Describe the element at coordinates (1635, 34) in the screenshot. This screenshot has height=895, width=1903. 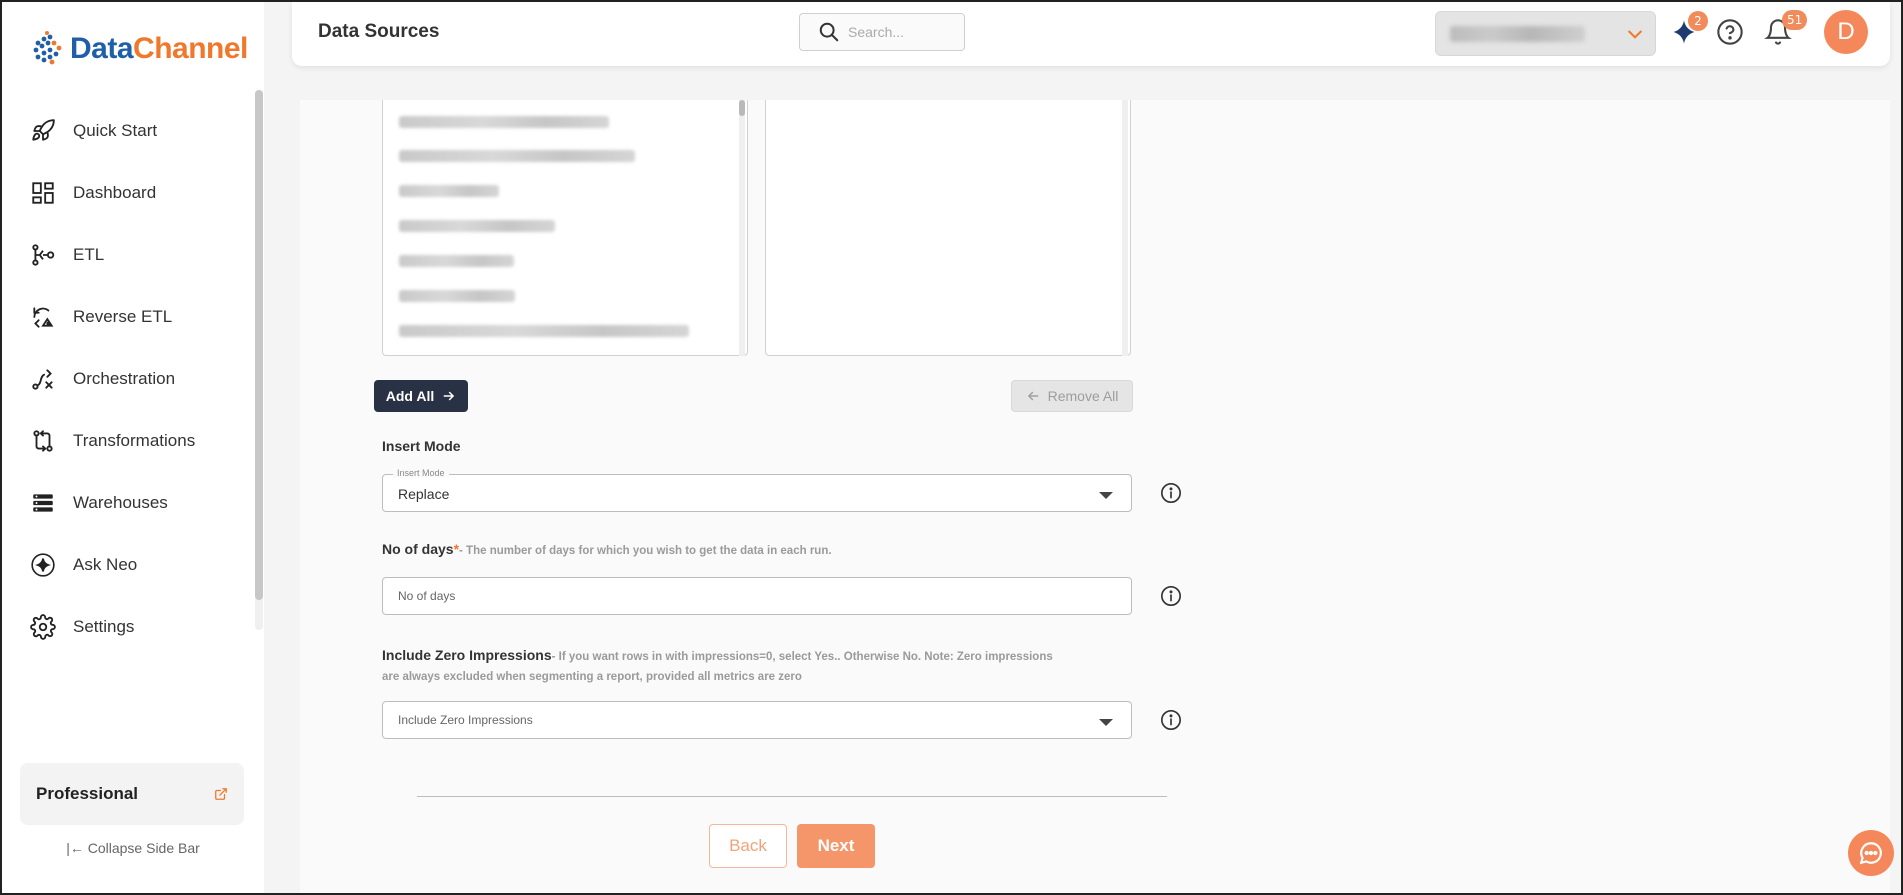
I see `chevron-down-icon` at that location.